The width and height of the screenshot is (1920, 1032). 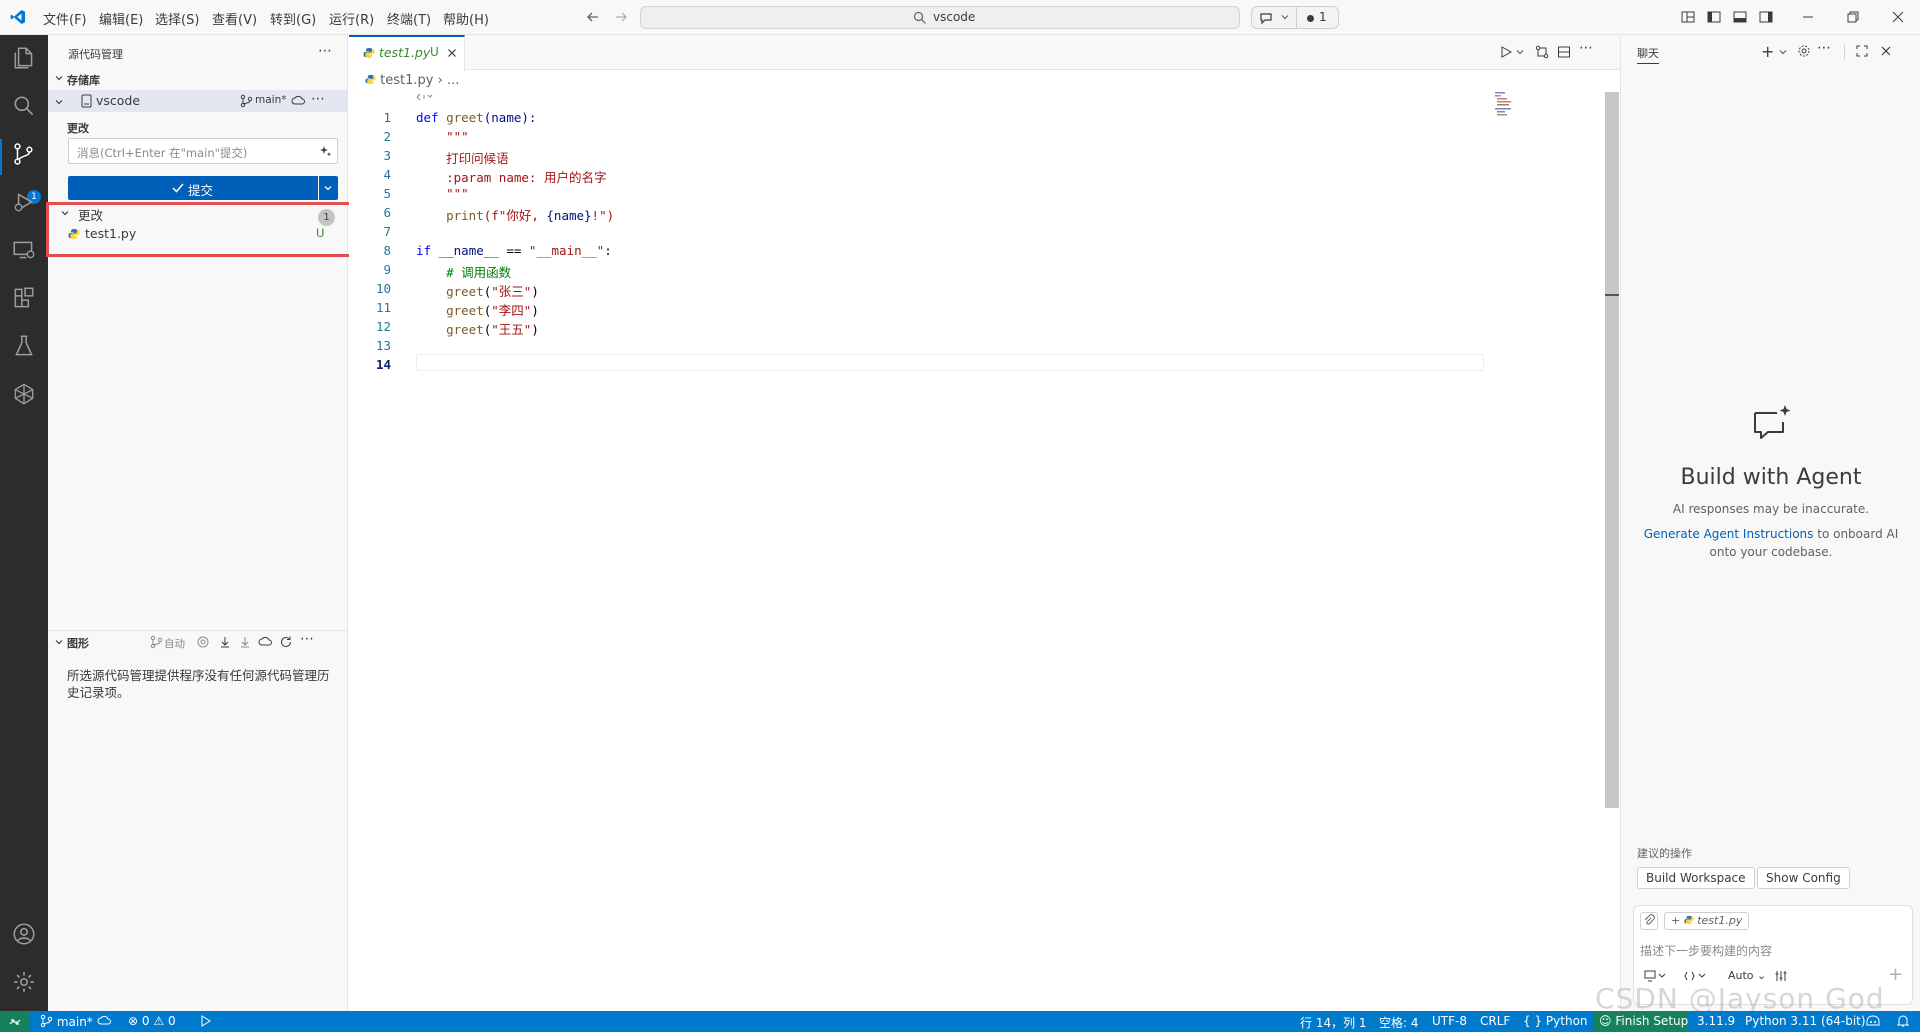 I want to click on breadcrumb-file: test1.py, so click(x=406, y=80).